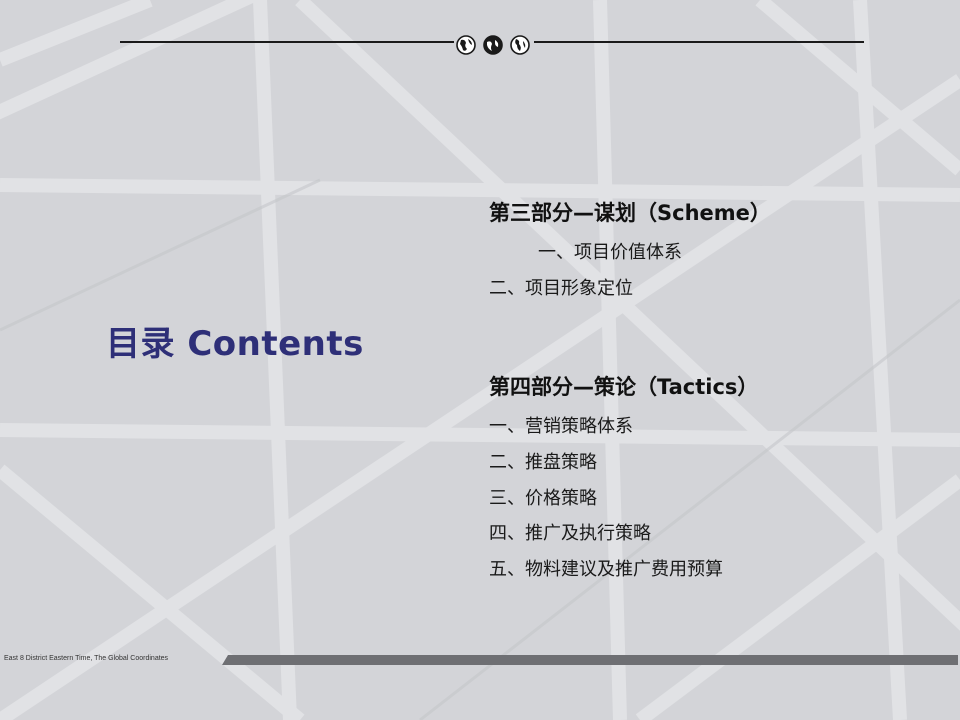 The height and width of the screenshot is (720, 960). What do you see at coordinates (610, 252) in the screenshot?
I see `list-item: 一、项目价值体系` at bounding box center [610, 252].